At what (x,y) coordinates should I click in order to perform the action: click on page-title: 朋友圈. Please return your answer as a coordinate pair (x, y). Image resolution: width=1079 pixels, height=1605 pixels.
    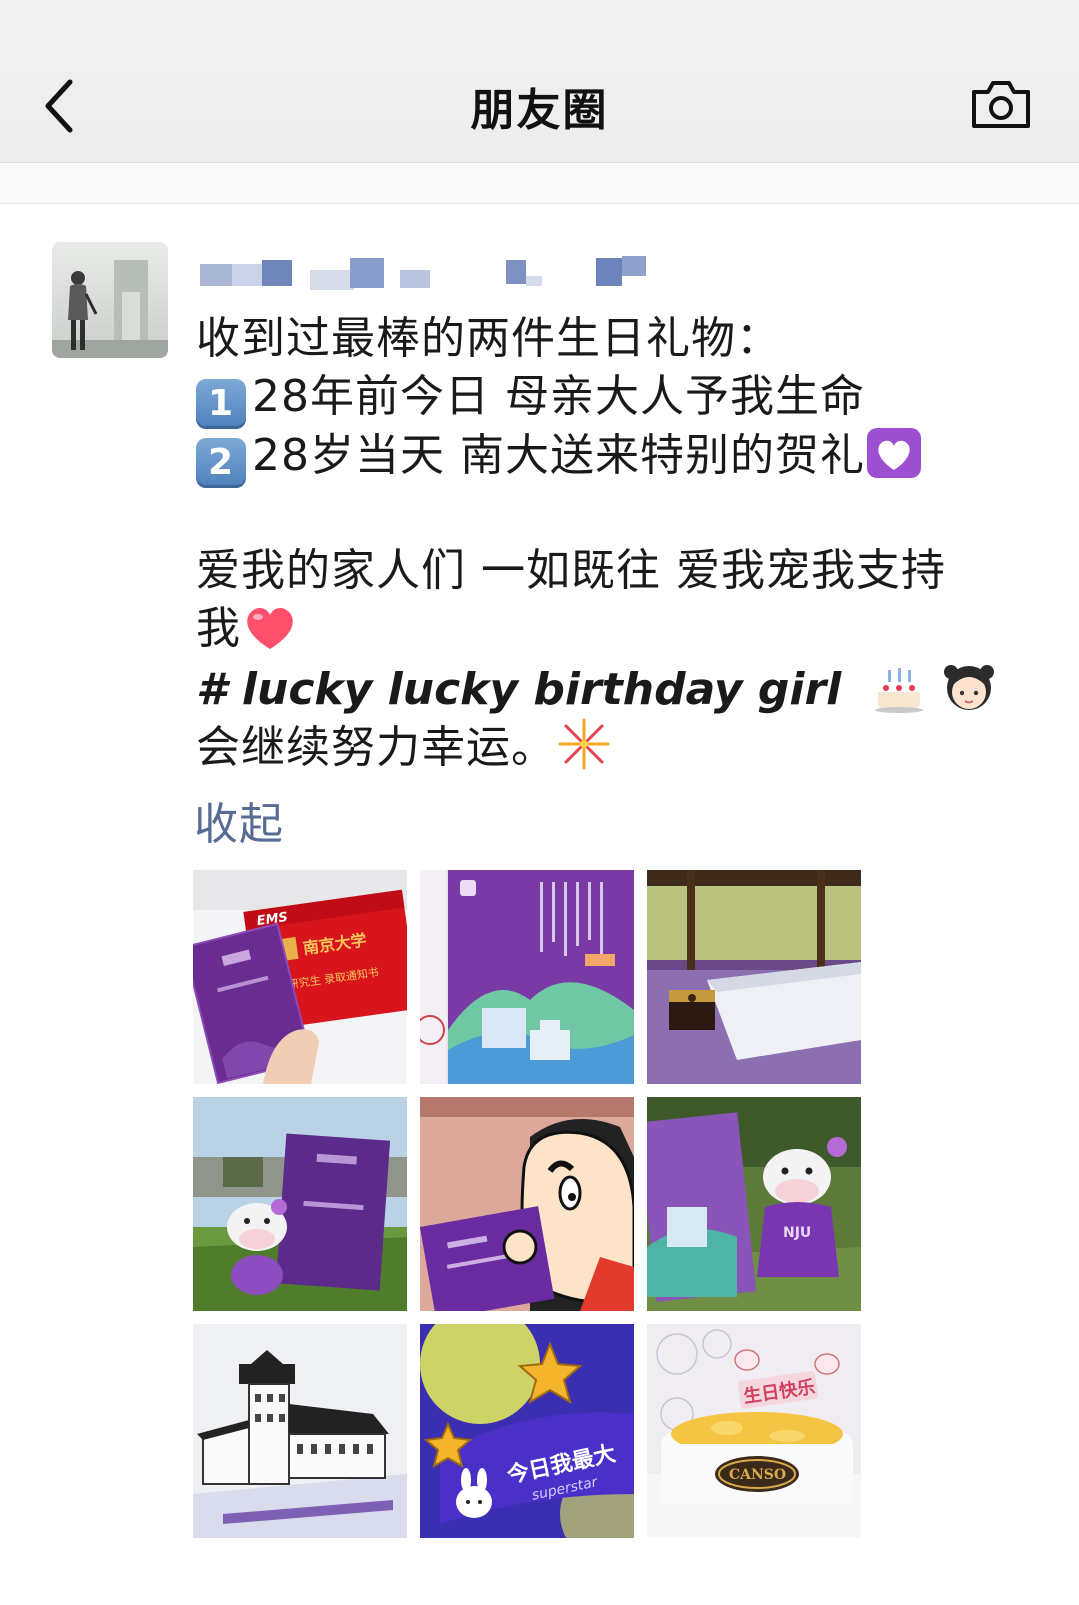
    Looking at the image, I should click on (539, 110).